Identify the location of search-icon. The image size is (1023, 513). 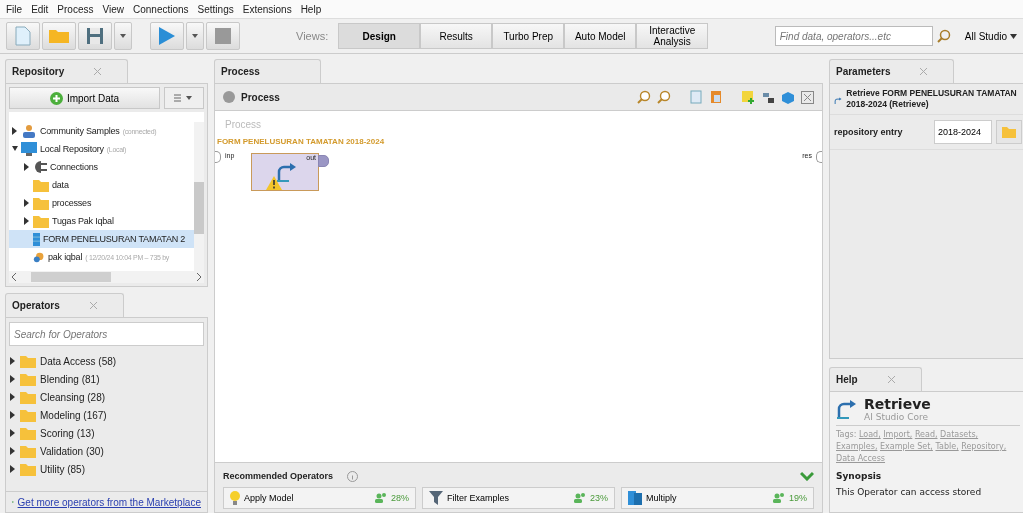
(943, 36).